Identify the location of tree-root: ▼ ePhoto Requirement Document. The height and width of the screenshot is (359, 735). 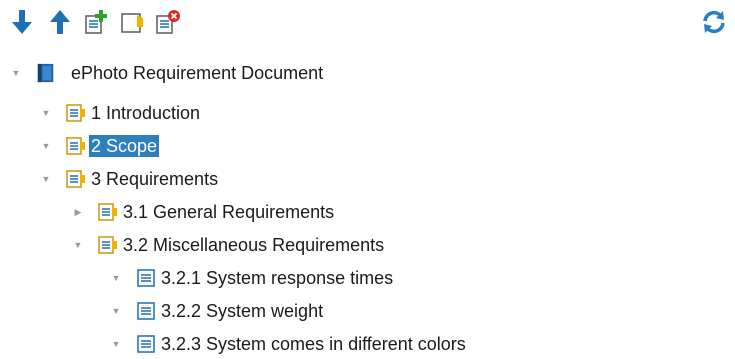
(167, 73).